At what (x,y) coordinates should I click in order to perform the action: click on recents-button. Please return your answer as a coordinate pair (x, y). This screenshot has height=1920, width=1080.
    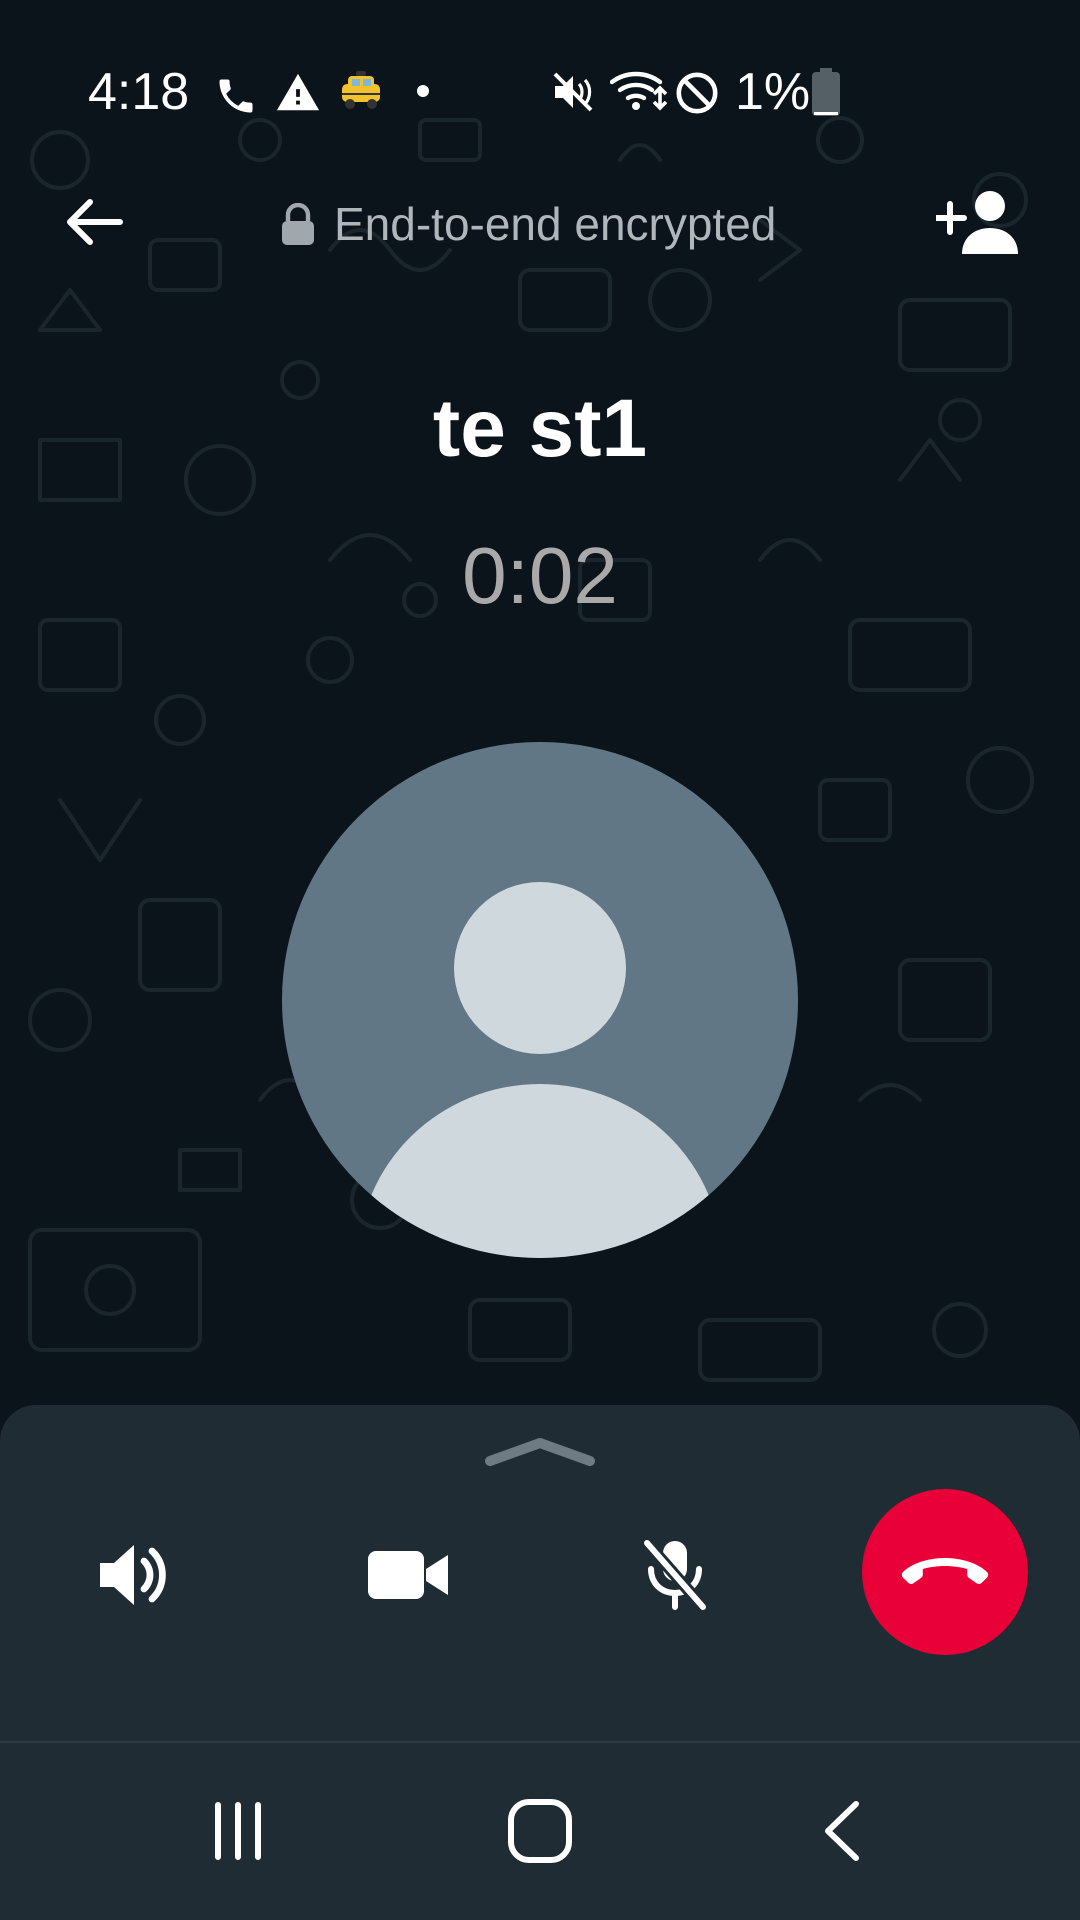
    Looking at the image, I should click on (238, 1831).